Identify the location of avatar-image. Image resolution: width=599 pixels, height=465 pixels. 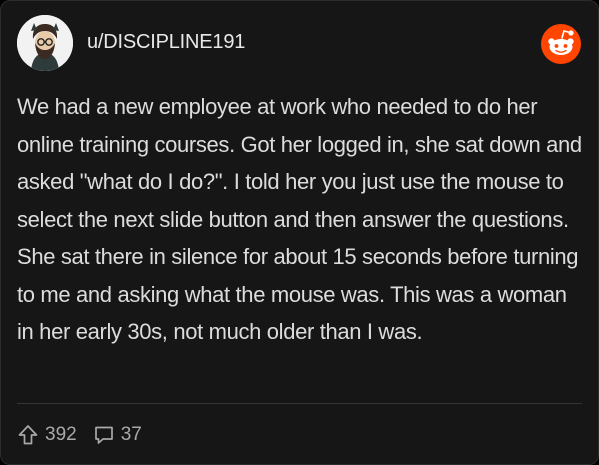
(45, 43).